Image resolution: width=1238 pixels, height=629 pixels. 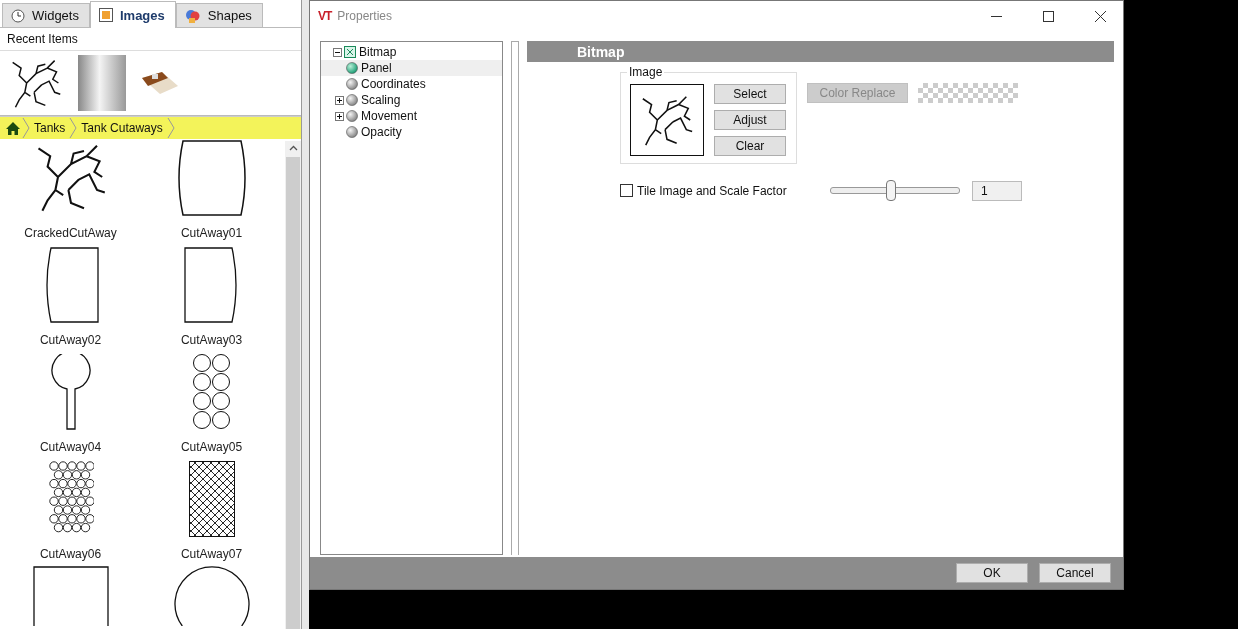 I want to click on tree-label: Coordinates, so click(x=393, y=84).